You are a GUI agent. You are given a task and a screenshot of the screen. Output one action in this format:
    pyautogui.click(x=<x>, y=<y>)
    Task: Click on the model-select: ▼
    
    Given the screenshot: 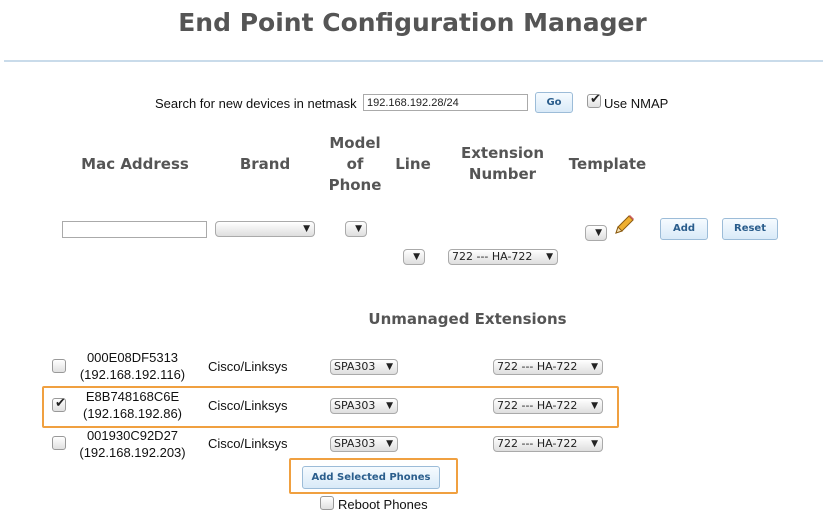 What is the action you would take?
    pyautogui.click(x=356, y=229)
    